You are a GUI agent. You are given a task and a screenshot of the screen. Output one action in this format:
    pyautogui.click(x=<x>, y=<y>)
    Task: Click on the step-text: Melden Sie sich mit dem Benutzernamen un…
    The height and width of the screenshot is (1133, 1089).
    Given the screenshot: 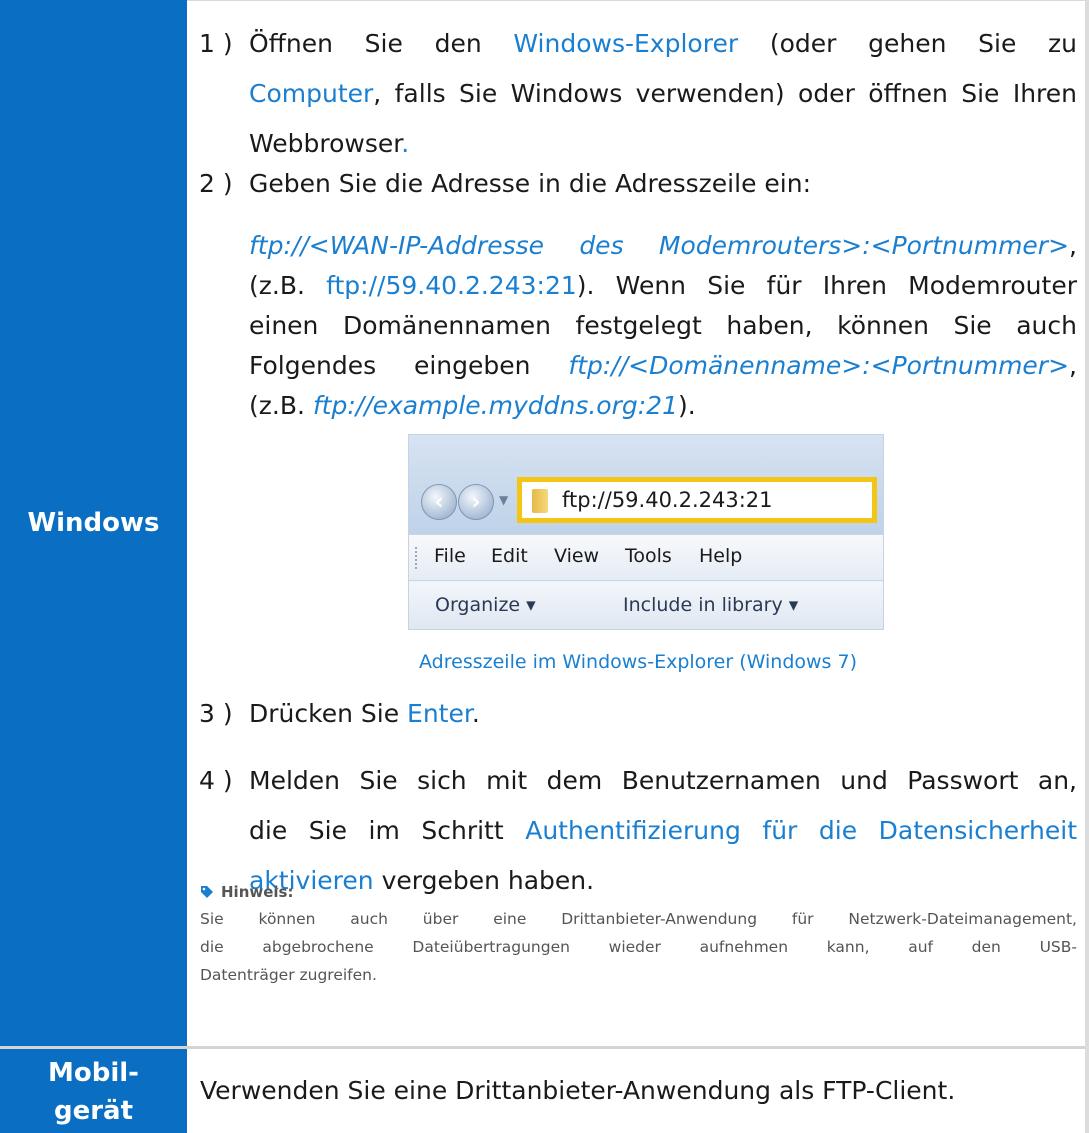 What is the action you would take?
    pyautogui.click(x=663, y=780)
    